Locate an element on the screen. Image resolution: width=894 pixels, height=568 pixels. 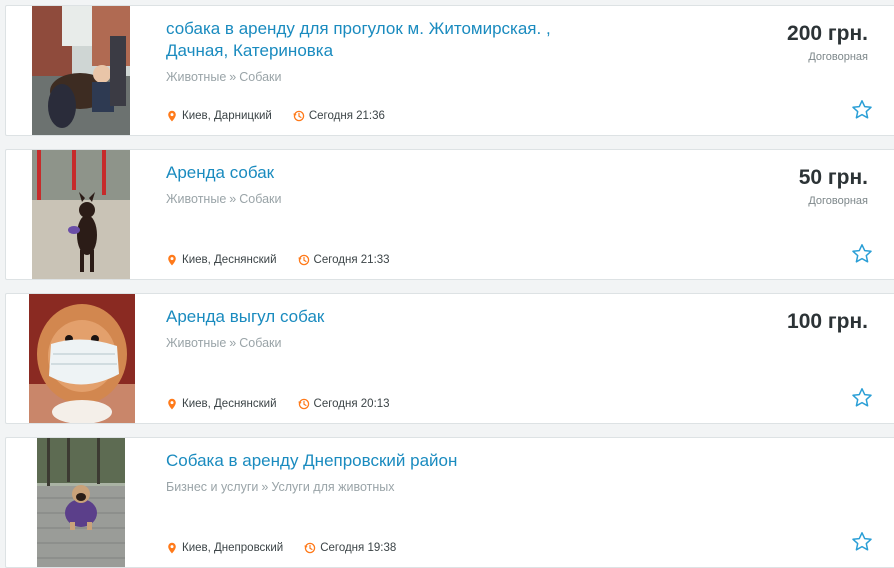
listing-price: 200 грн. is located at coordinates (827, 33).